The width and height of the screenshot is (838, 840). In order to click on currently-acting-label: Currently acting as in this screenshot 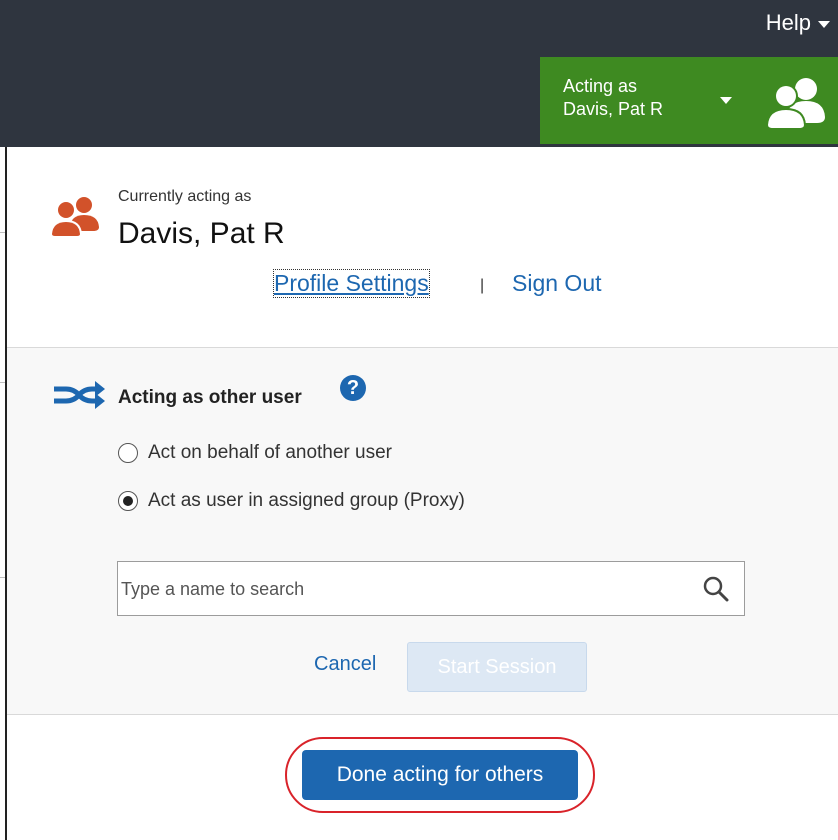, I will do `click(185, 196)`.